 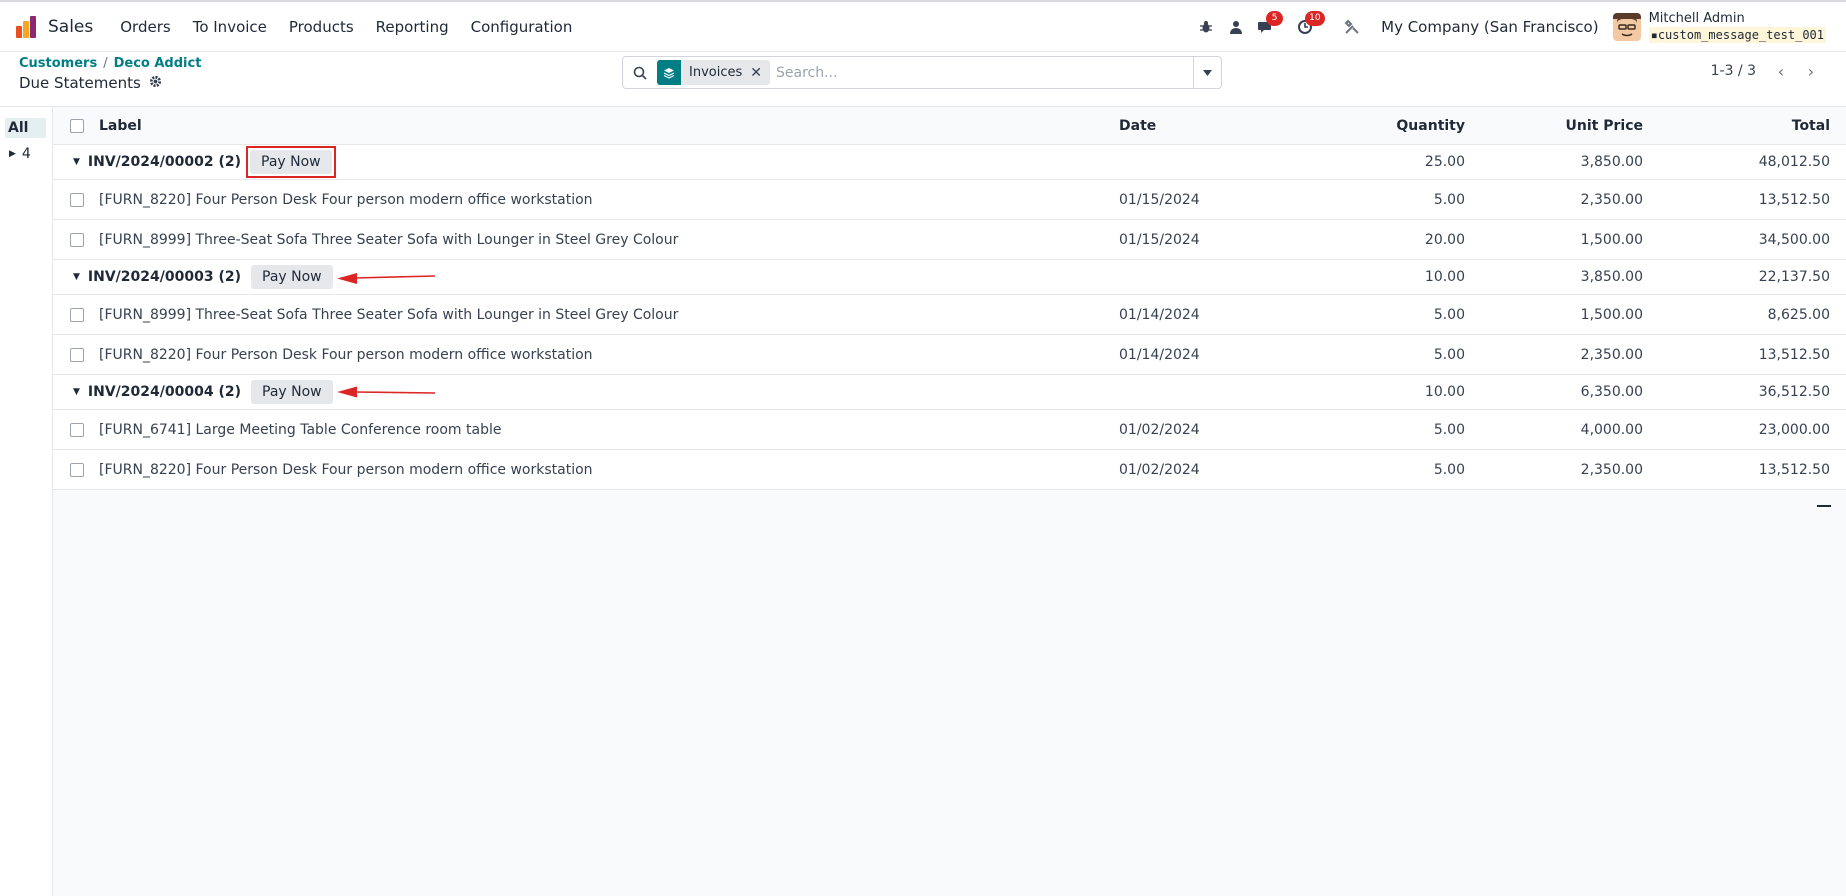 I want to click on activities-badge: 10, so click(x=1315, y=18).